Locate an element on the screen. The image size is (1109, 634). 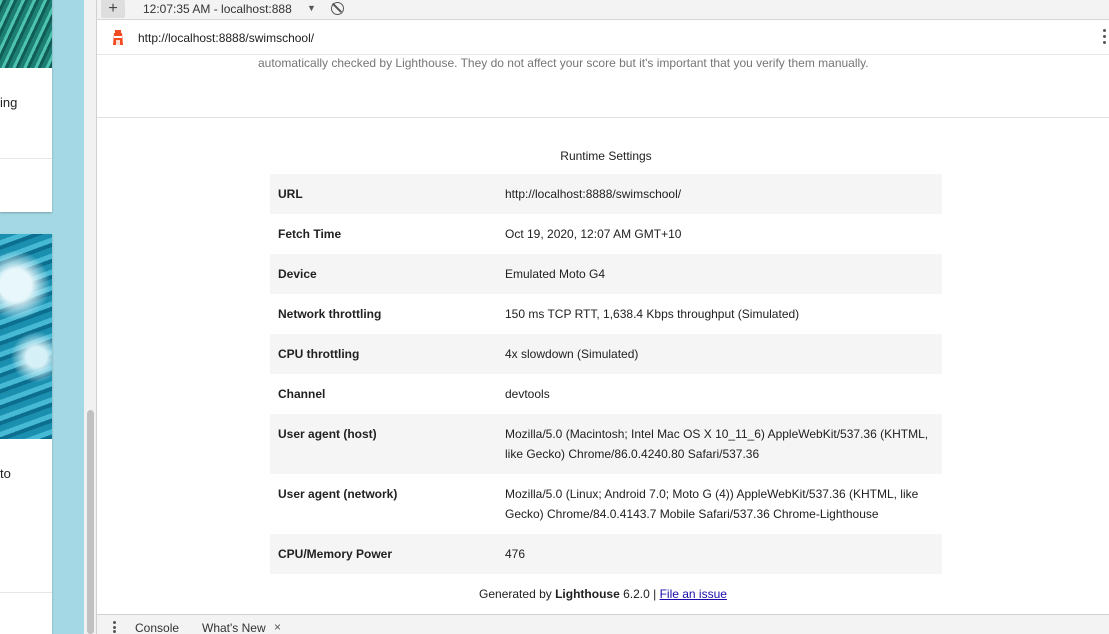
tab-whats-new: What's New is located at coordinates (234, 627).